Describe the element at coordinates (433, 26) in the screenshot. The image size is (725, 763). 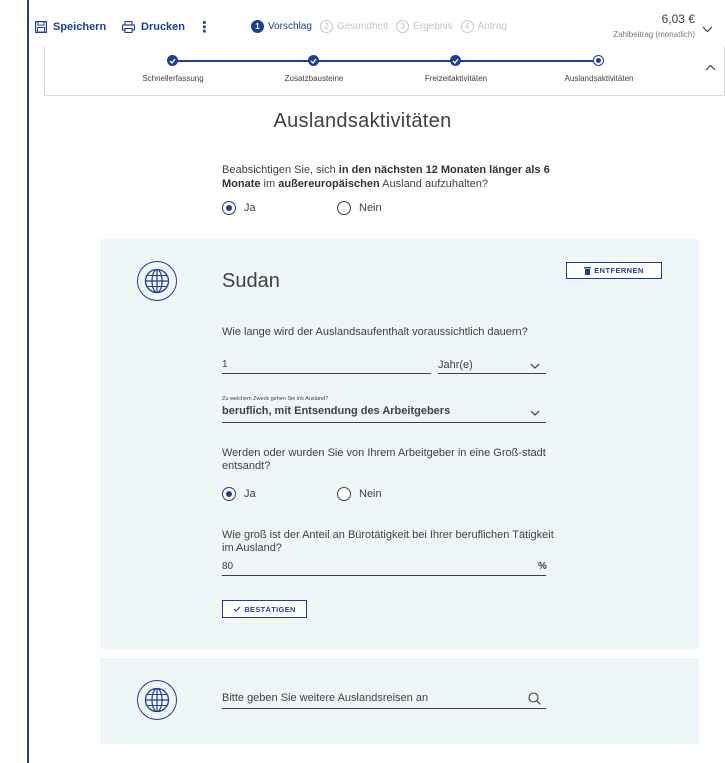
I see `step-label: Ergebnis` at that location.